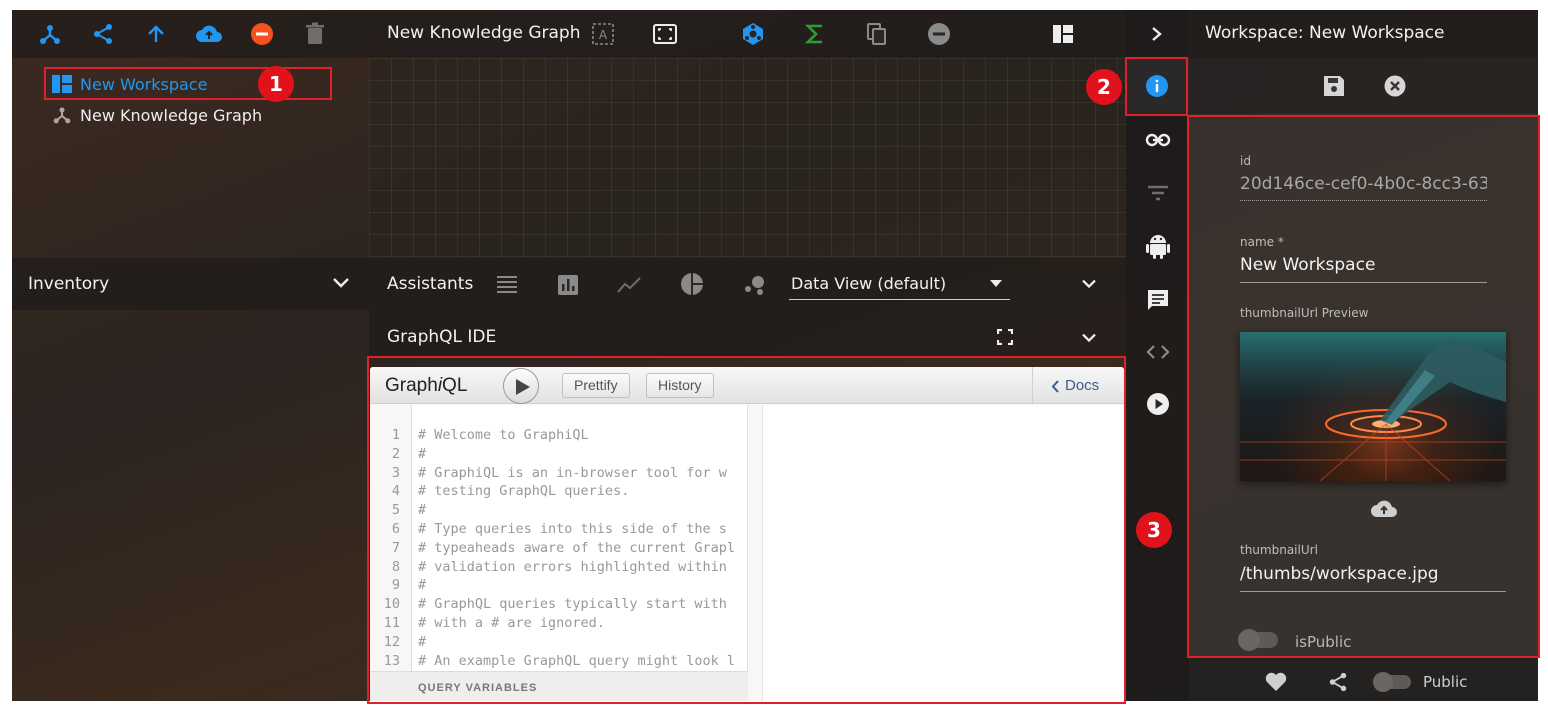  Describe the element at coordinates (190, 284) in the screenshot. I see `inventory-header: Inventory` at that location.